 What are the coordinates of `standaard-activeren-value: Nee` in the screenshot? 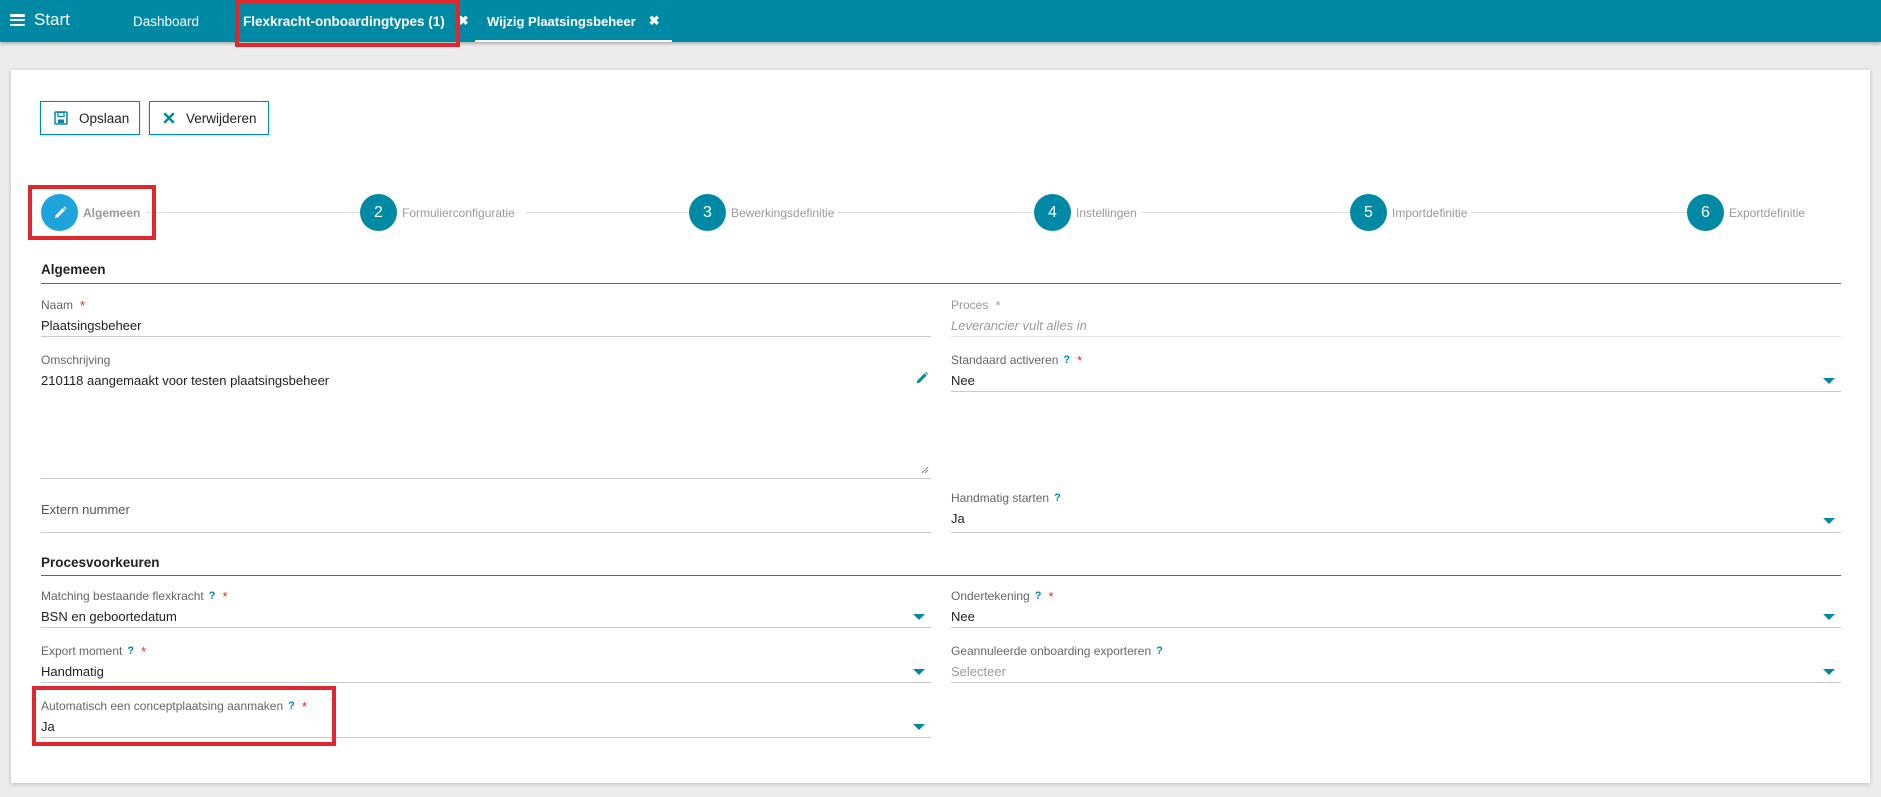 It's located at (963, 380).